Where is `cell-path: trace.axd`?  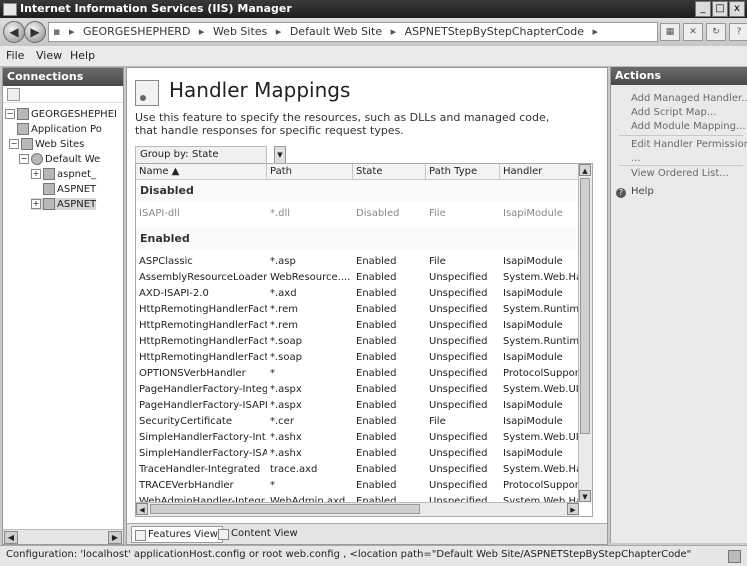 cell-path: trace.axd is located at coordinates (294, 469).